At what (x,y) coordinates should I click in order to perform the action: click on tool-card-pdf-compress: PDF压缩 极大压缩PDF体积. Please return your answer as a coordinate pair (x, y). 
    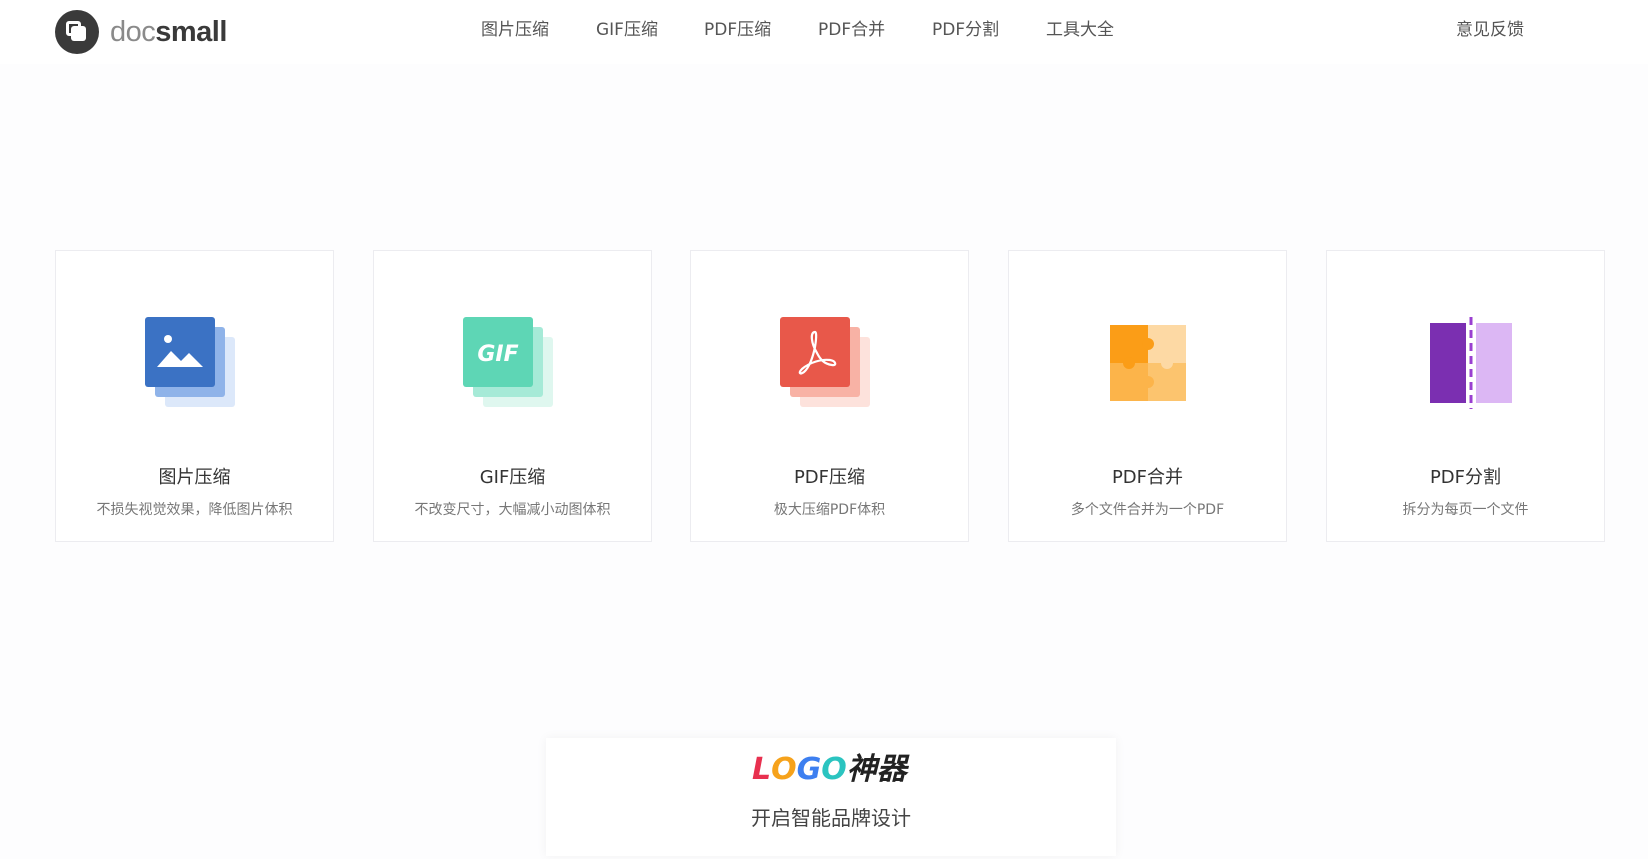
    Looking at the image, I should click on (829, 396).